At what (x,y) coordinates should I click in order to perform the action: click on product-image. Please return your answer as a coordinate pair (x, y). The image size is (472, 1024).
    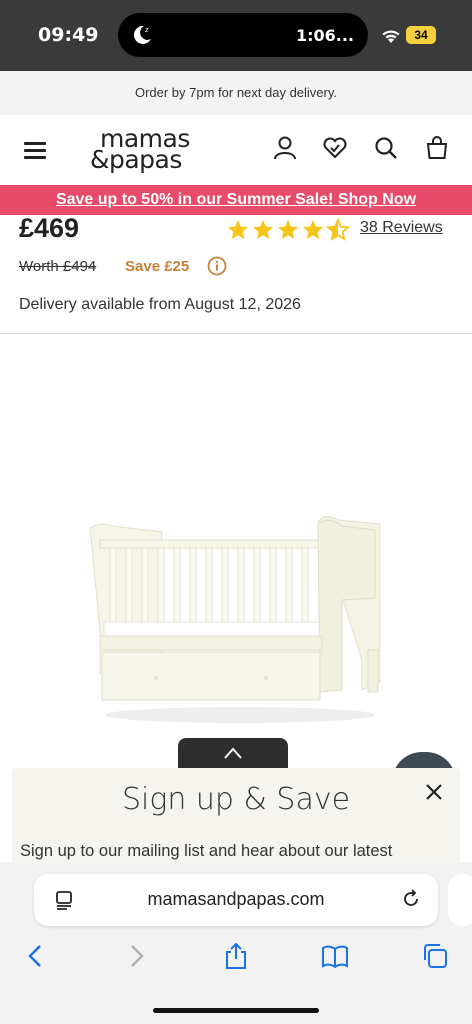
    Looking at the image, I should click on (235, 620).